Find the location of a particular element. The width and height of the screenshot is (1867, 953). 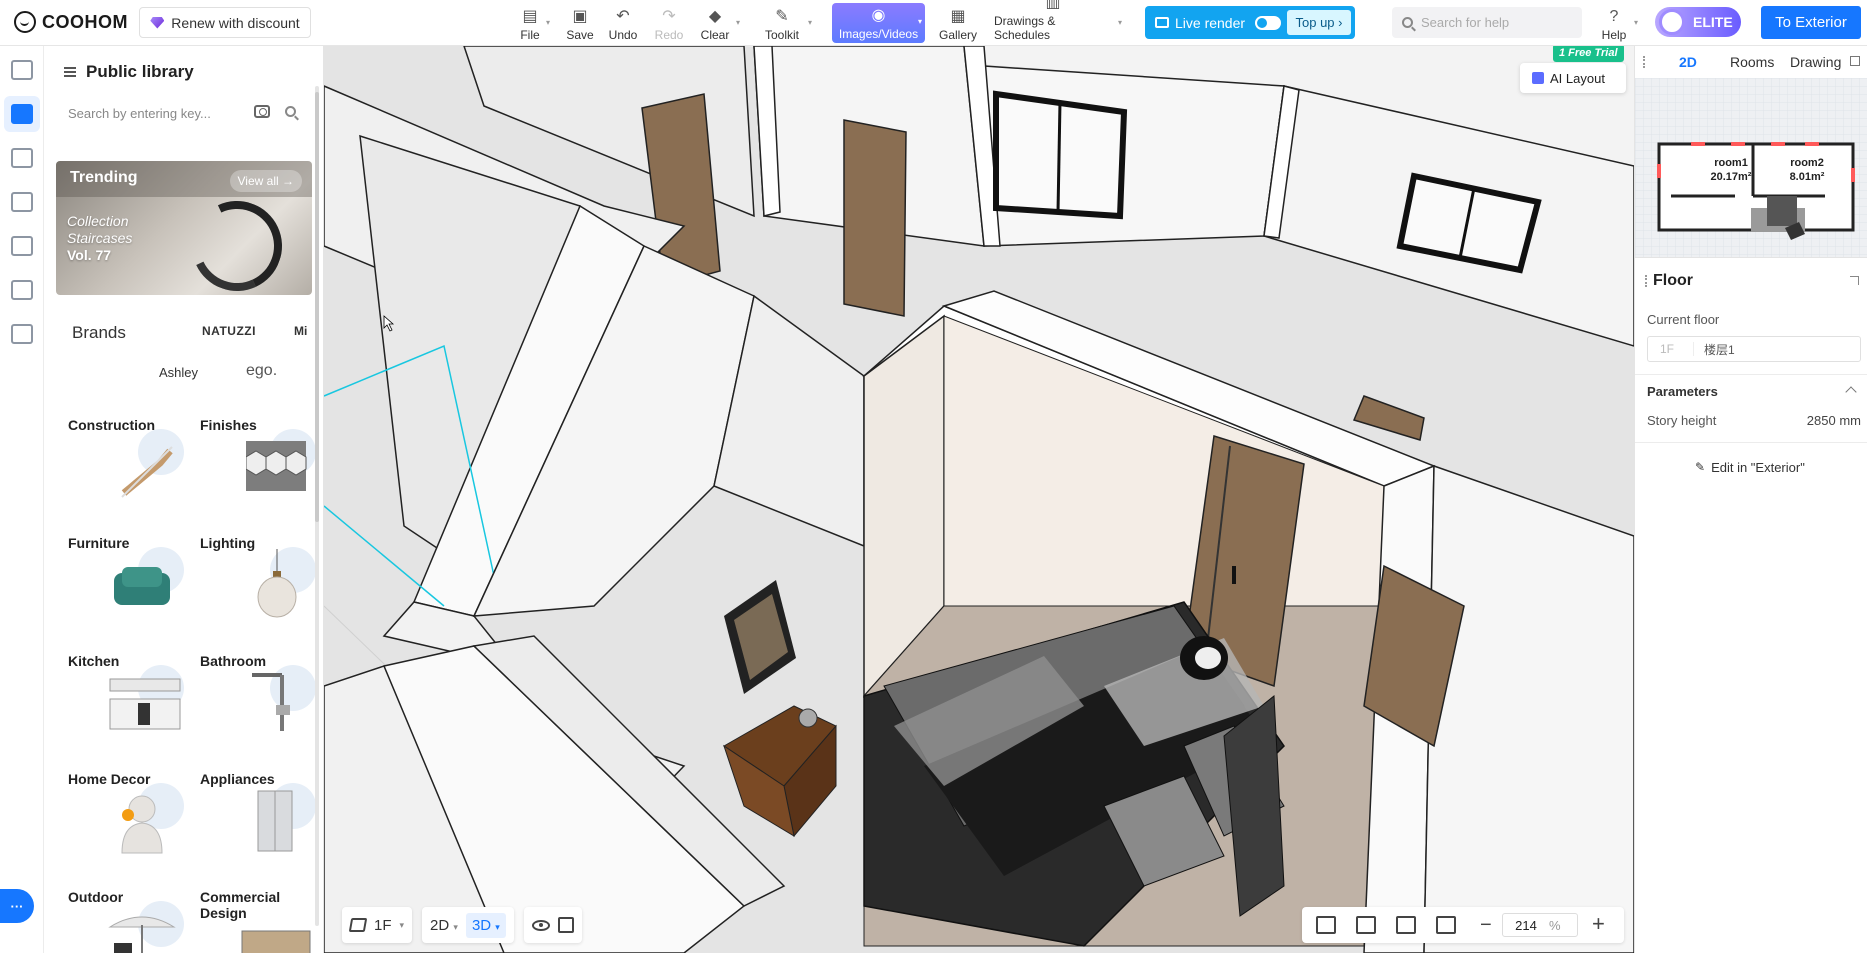

category-appliances: Appliances is located at coordinates (258, 821).